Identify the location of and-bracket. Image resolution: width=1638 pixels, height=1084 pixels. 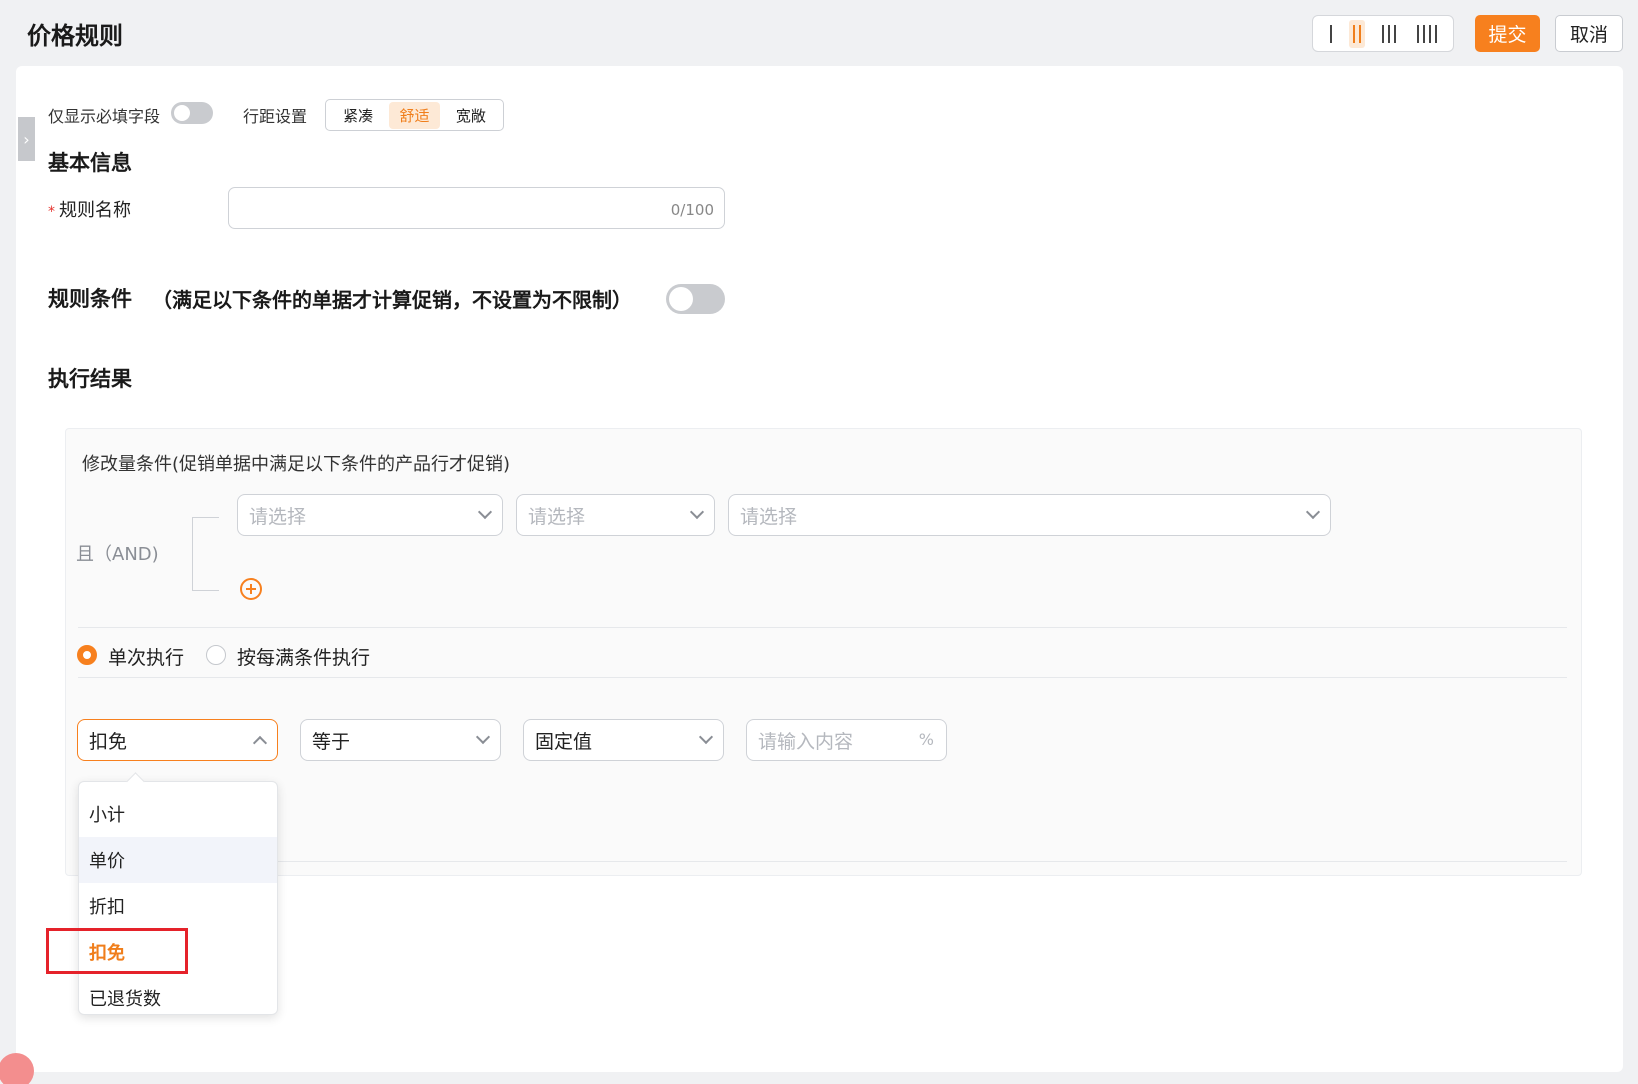
(205, 554).